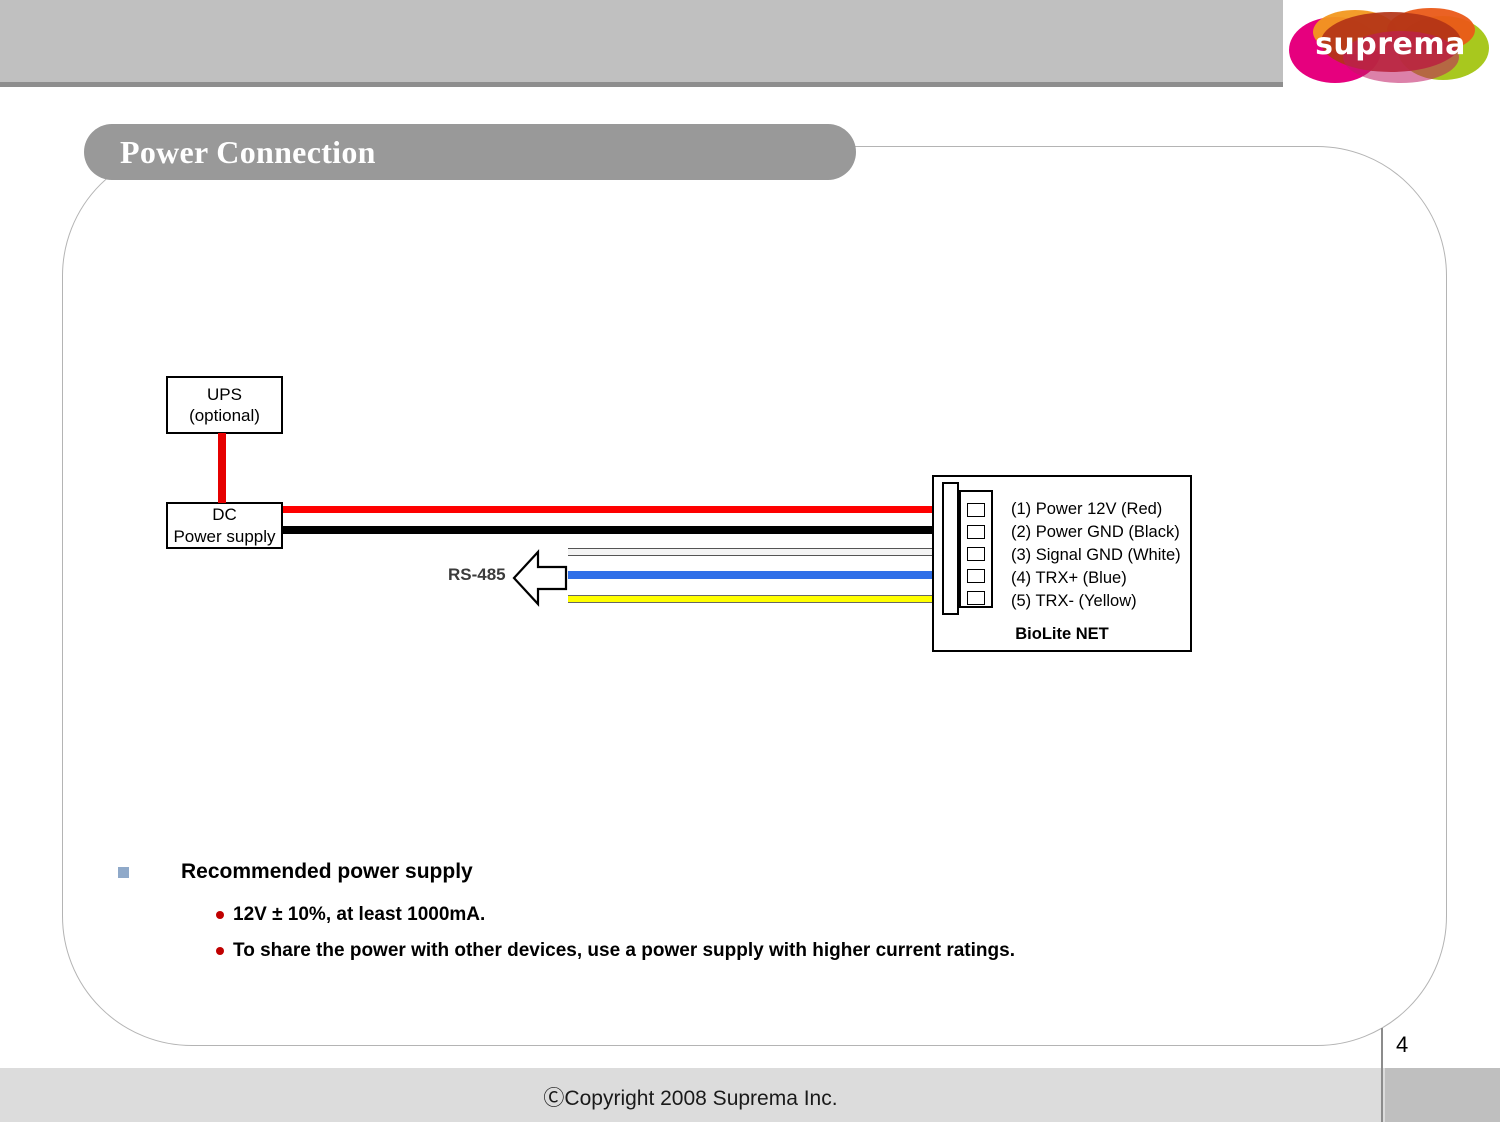 The width and height of the screenshot is (1500, 1122). What do you see at coordinates (327, 871) in the screenshot?
I see `bullet-heading-text: Recommended power supply` at bounding box center [327, 871].